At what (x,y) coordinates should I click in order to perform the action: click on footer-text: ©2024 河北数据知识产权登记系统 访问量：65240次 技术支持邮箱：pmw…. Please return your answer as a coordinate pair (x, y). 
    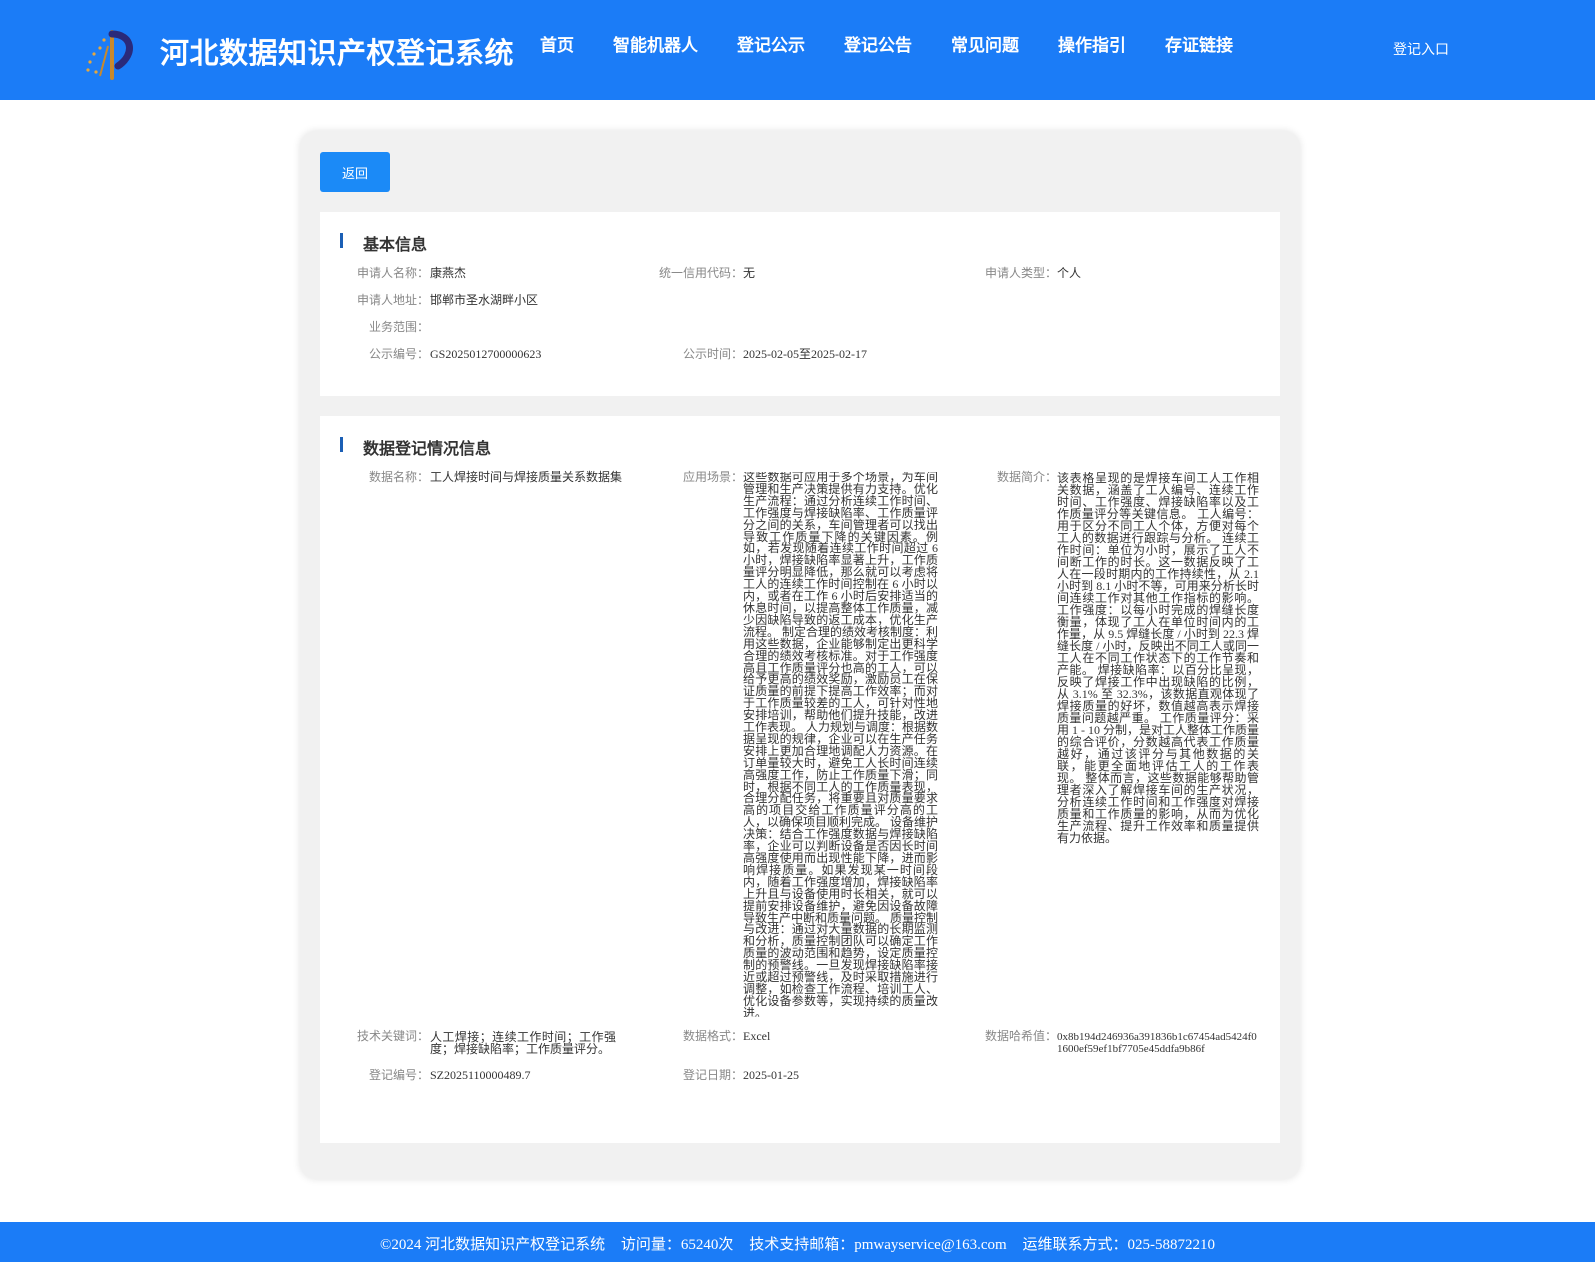
    Looking at the image, I should click on (797, 1243).